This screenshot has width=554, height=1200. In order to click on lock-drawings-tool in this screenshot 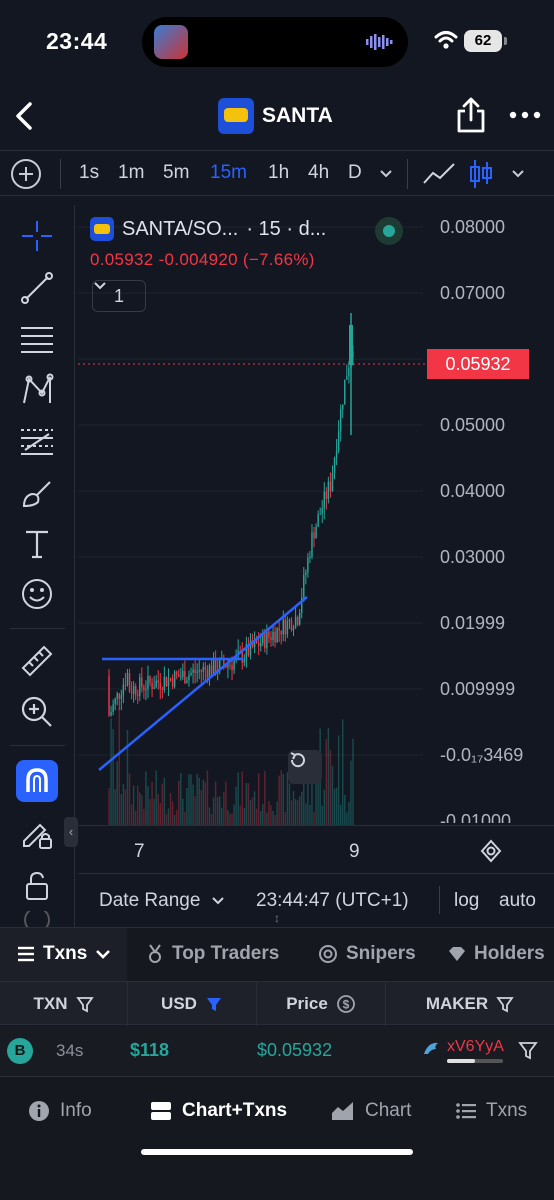, I will do `click(37, 834)`.